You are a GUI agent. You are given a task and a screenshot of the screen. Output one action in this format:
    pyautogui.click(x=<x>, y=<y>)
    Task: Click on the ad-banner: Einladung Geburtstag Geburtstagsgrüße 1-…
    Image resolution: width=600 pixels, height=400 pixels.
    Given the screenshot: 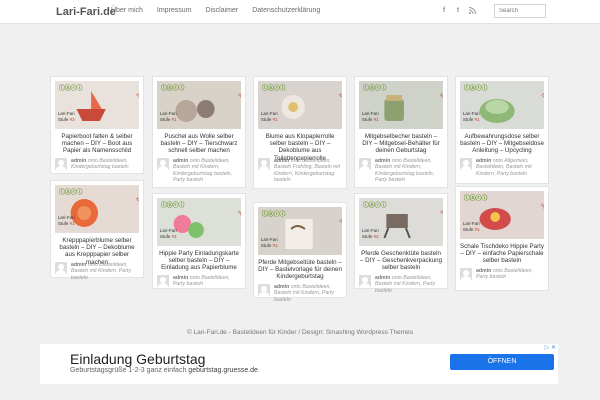 What is the action you would take?
    pyautogui.click(x=299, y=364)
    